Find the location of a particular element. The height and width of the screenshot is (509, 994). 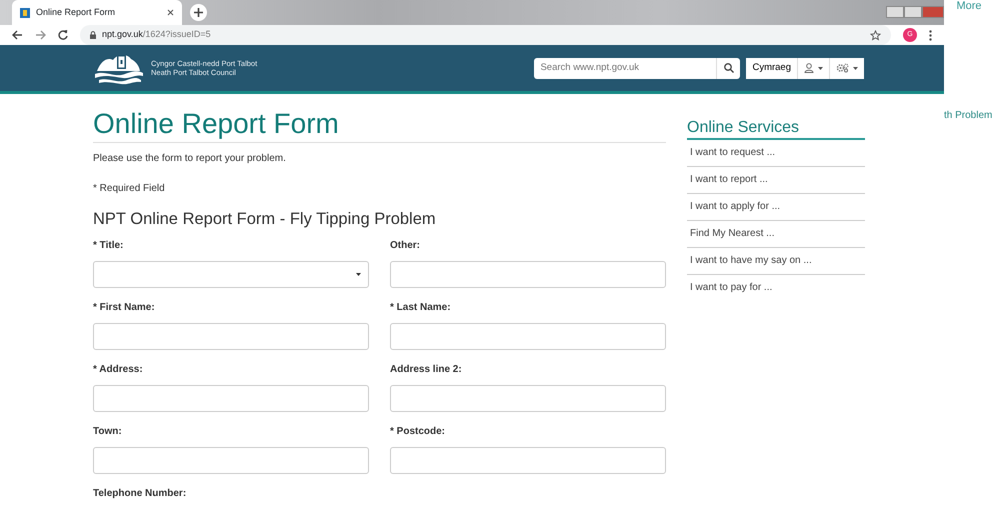

search-field: Search www.npt.gov.uk is located at coordinates (625, 68).